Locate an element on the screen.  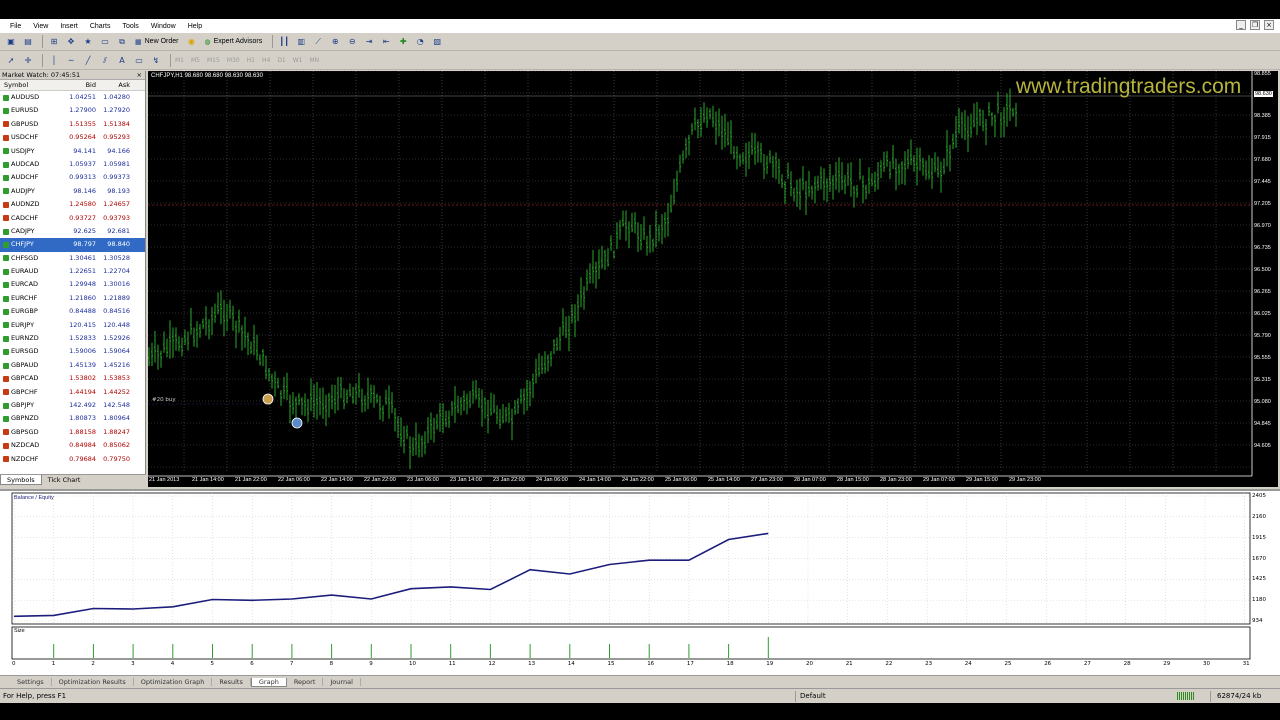
timeframe-m1: M1 is located at coordinates (179, 60).